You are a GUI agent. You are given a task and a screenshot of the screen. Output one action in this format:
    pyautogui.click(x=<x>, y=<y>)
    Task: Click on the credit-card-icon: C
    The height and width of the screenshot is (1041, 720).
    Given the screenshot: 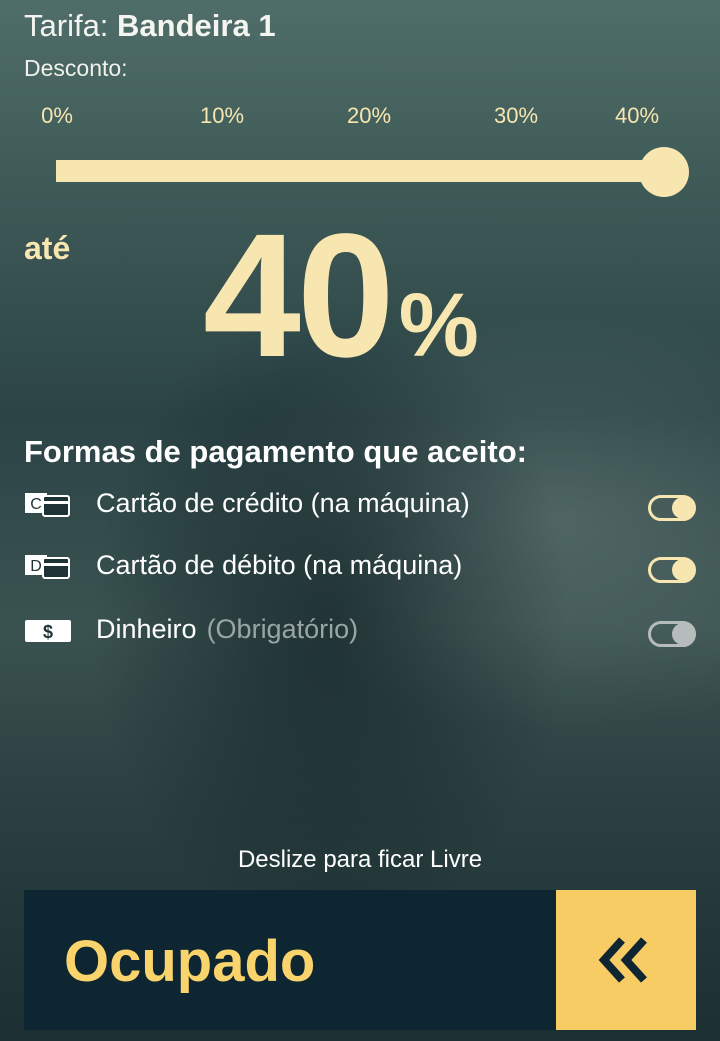 What is the action you would take?
    pyautogui.click(x=47, y=505)
    